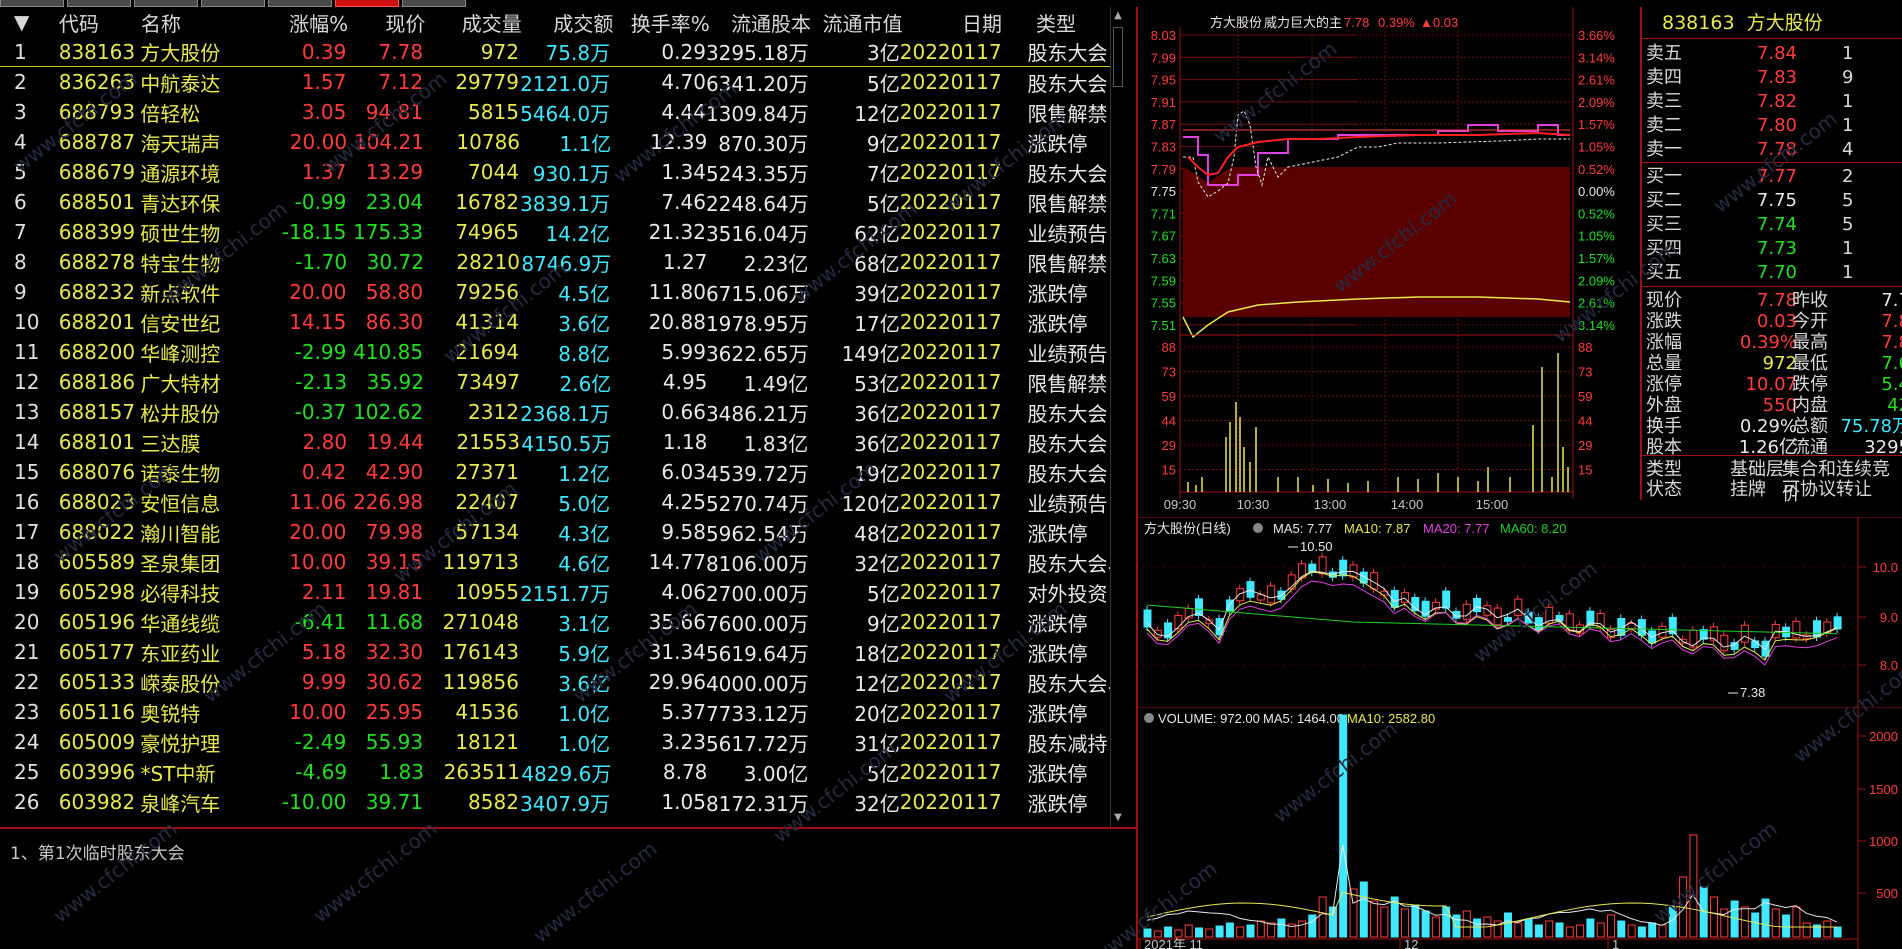 The height and width of the screenshot is (949, 1902). I want to click on volume-bg, so click(1520, 828).